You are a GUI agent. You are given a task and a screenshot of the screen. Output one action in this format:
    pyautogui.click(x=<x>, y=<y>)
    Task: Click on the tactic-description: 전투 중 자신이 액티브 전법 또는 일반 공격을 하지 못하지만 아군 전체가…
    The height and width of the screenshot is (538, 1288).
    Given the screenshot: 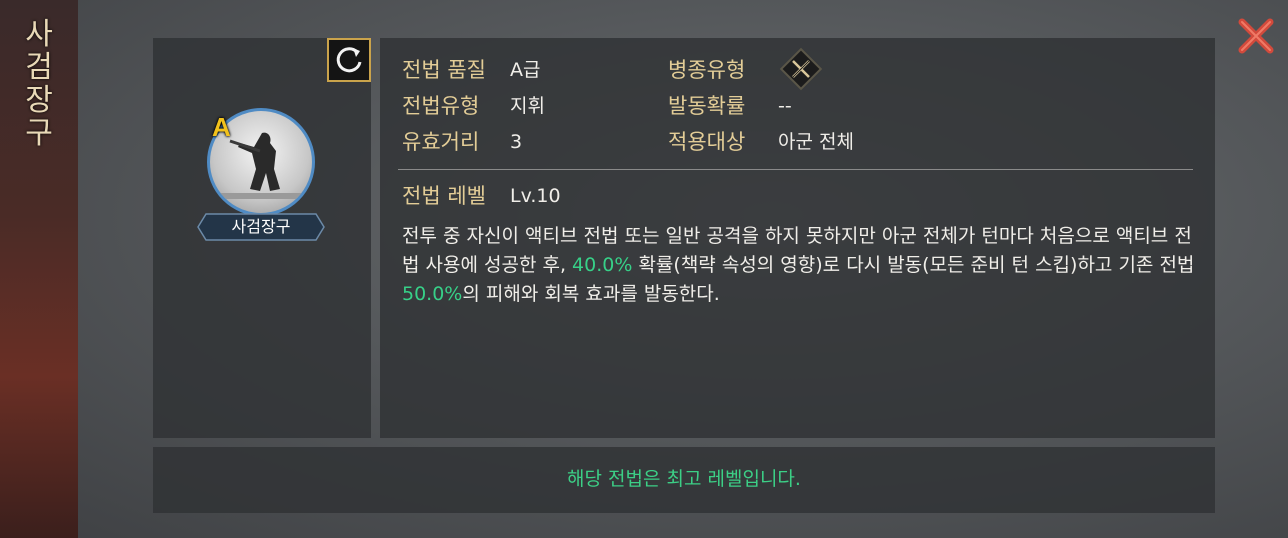 What is the action you would take?
    pyautogui.click(x=802, y=265)
    